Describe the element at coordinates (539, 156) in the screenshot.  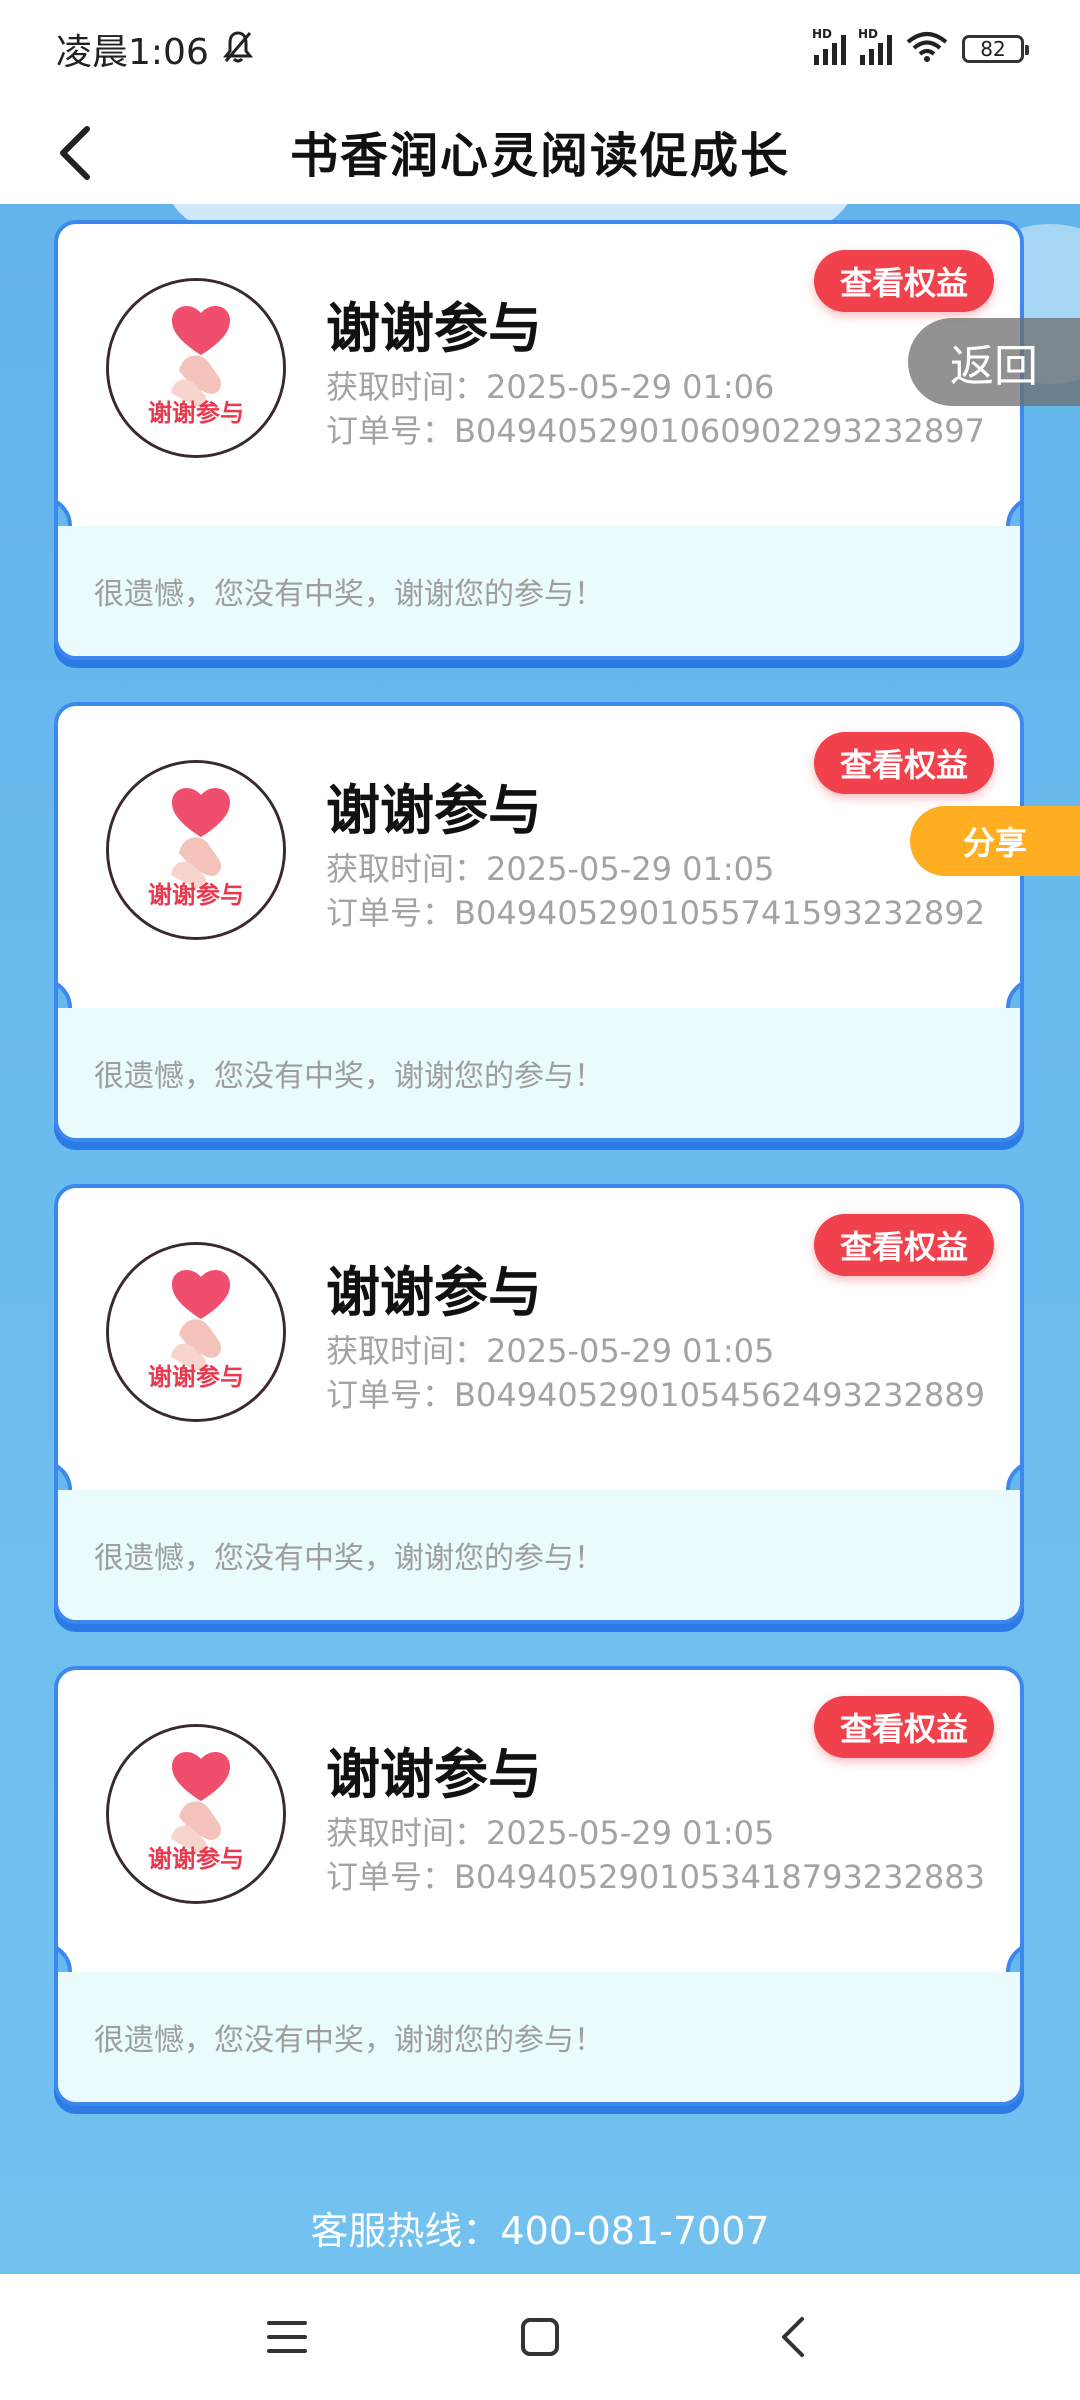
I see `page-title: 书香润心灵阅读促成长` at that location.